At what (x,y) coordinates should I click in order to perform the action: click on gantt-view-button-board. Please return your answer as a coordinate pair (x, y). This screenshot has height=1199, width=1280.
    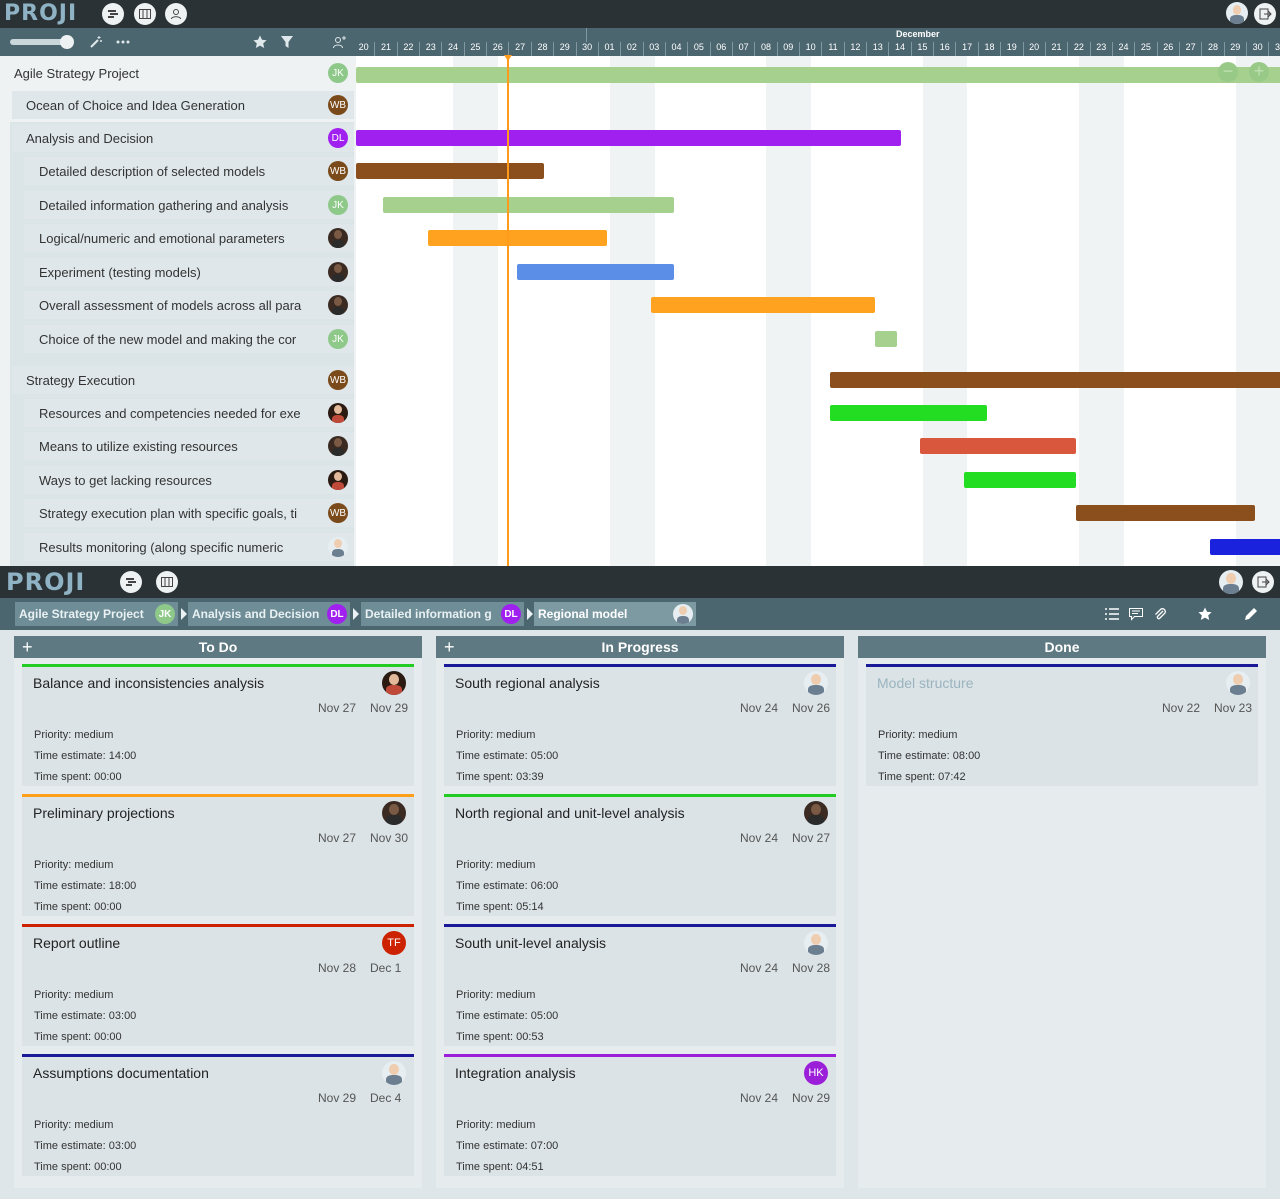
    Looking at the image, I should click on (131, 582).